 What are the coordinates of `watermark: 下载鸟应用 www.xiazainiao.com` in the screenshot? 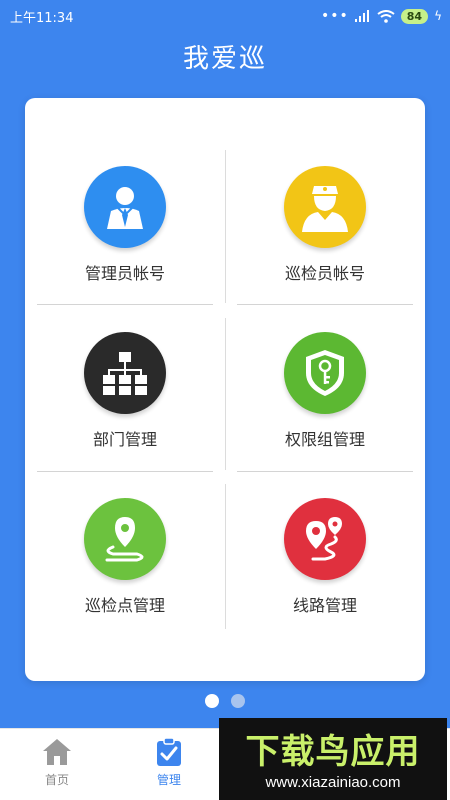 It's located at (333, 759).